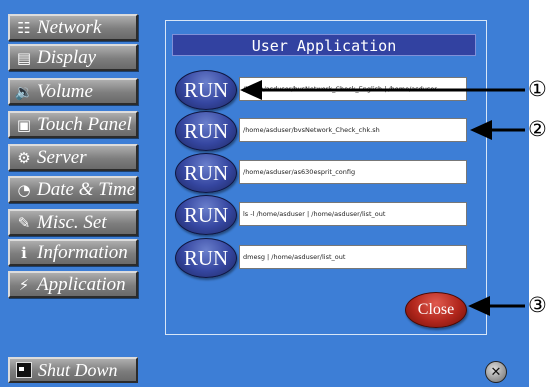  Describe the element at coordinates (353, 257) in the screenshot. I see `command-field-5: dmesg | /home/asduser/list_out` at that location.